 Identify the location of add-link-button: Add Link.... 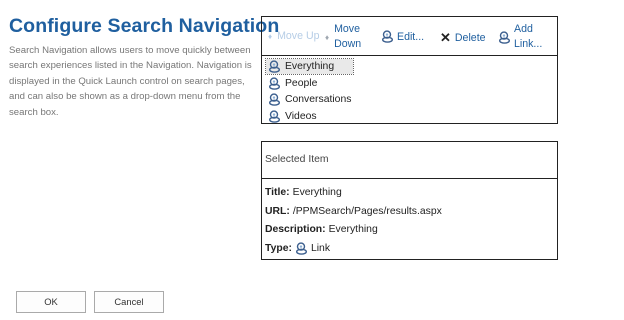
(520, 37).